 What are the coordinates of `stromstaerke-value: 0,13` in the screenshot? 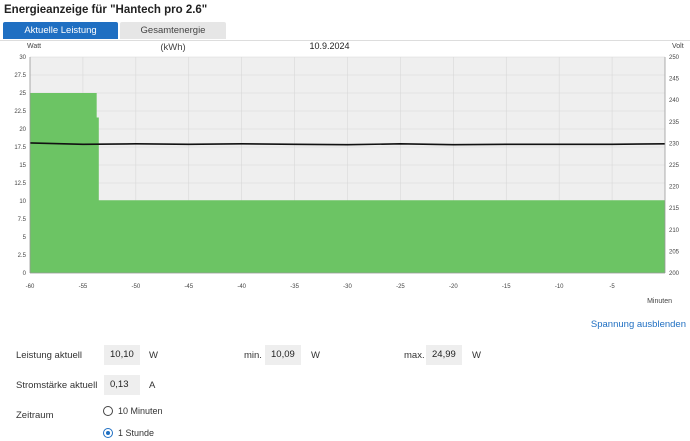 It's located at (122, 385).